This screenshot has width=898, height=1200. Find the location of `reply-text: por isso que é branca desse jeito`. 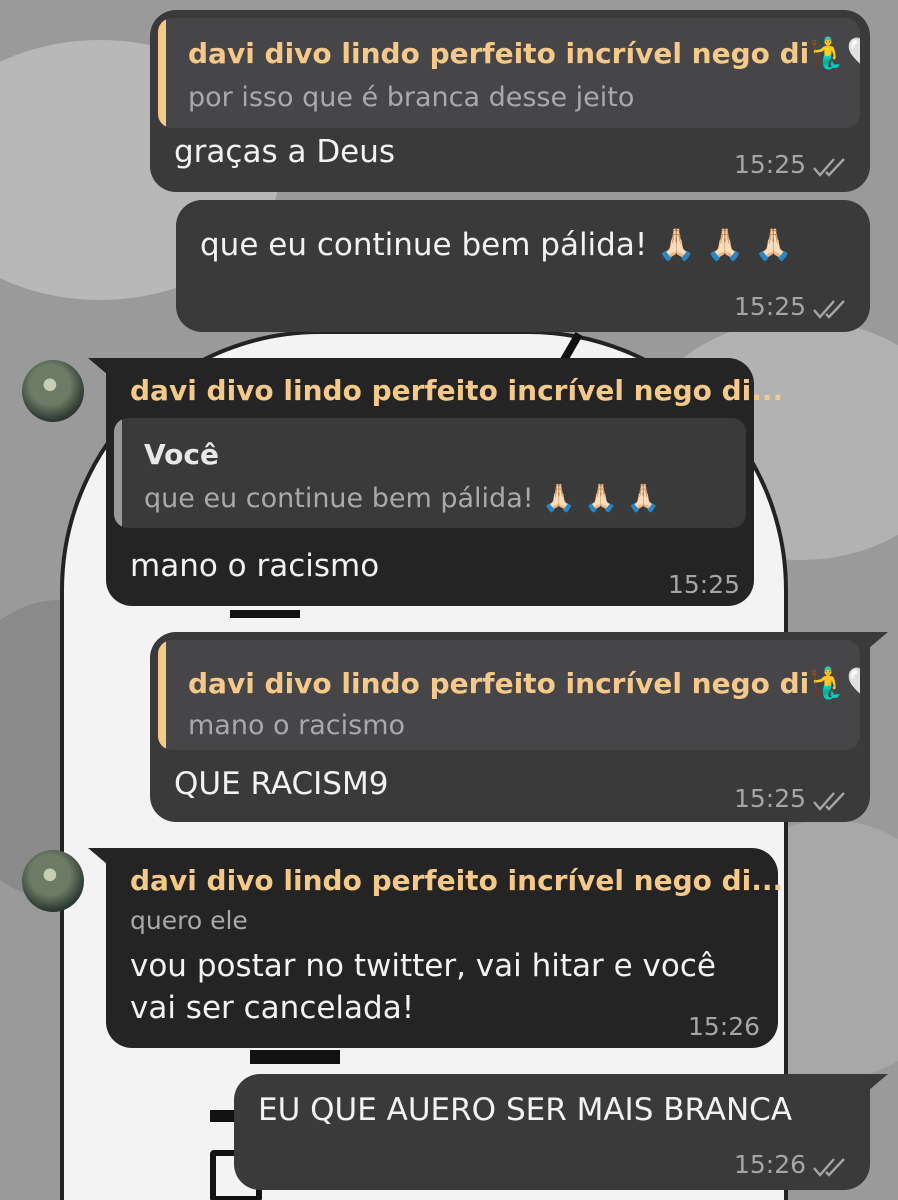

reply-text: por isso que é branca desse jeito is located at coordinates (411, 97).